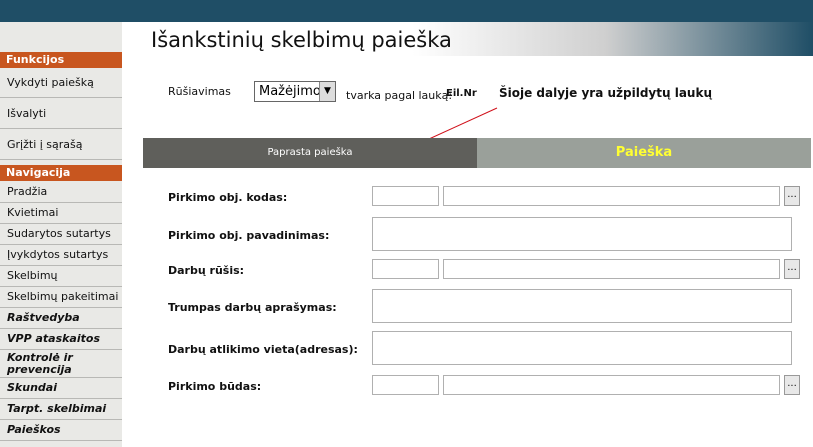 This screenshot has width=813, height=447. Describe the element at coordinates (263, 349) in the screenshot. I see `location-label: Darbų atlikimo vieta(adresas):` at that location.